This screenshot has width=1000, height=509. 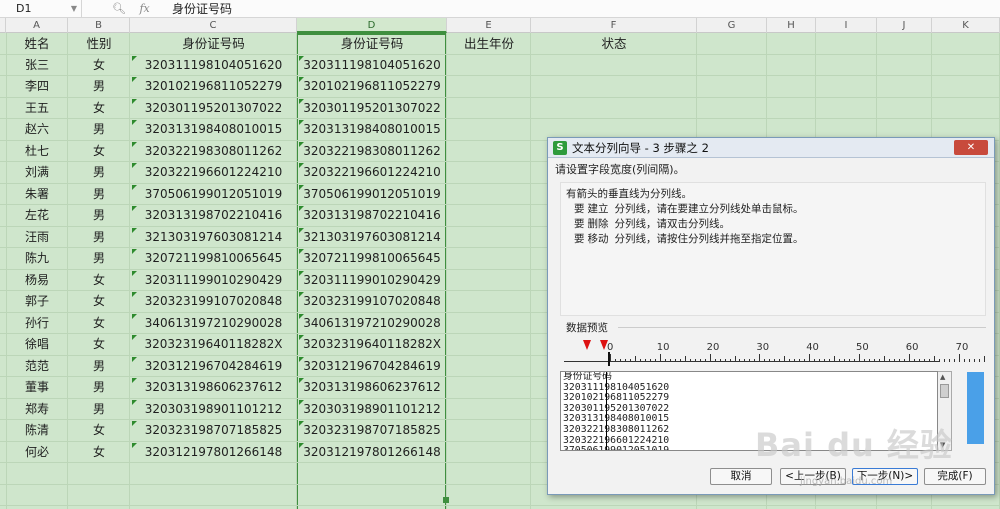 What do you see at coordinates (614, 25) in the screenshot?
I see `column-header-f: F` at bounding box center [614, 25].